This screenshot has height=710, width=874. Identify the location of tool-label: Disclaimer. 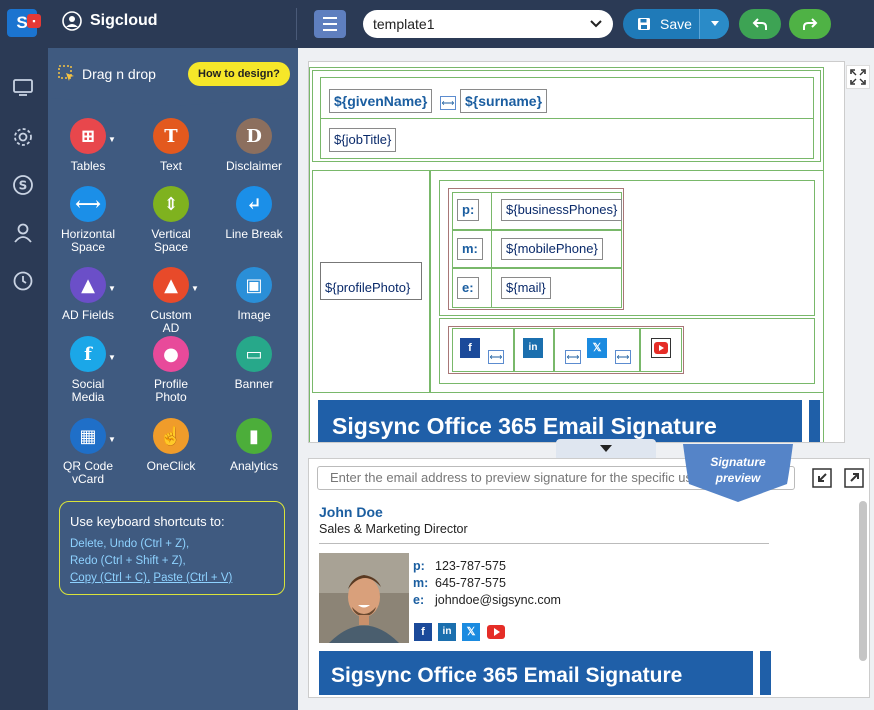
(253, 166).